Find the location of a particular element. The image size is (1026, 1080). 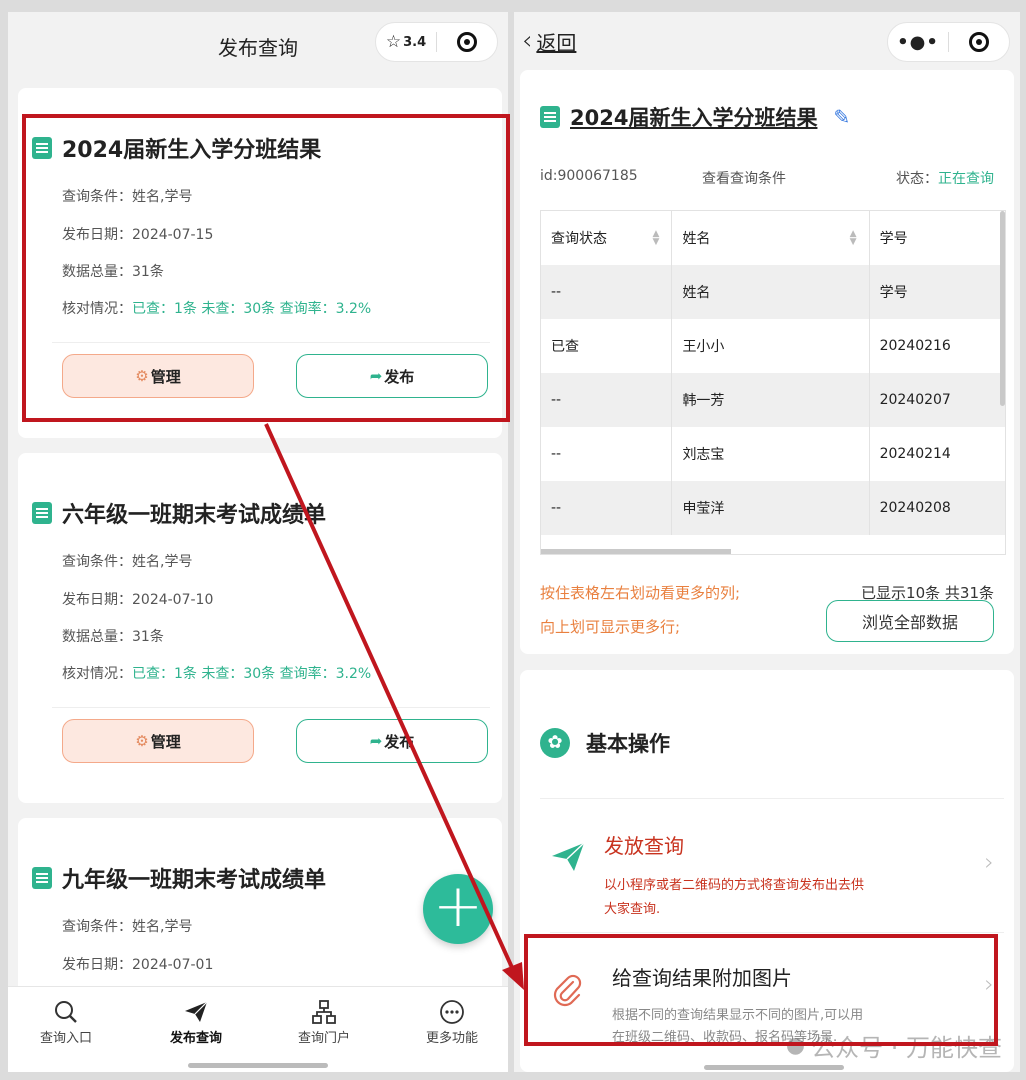

chevron-left-icon: ‹ is located at coordinates (527, 41).